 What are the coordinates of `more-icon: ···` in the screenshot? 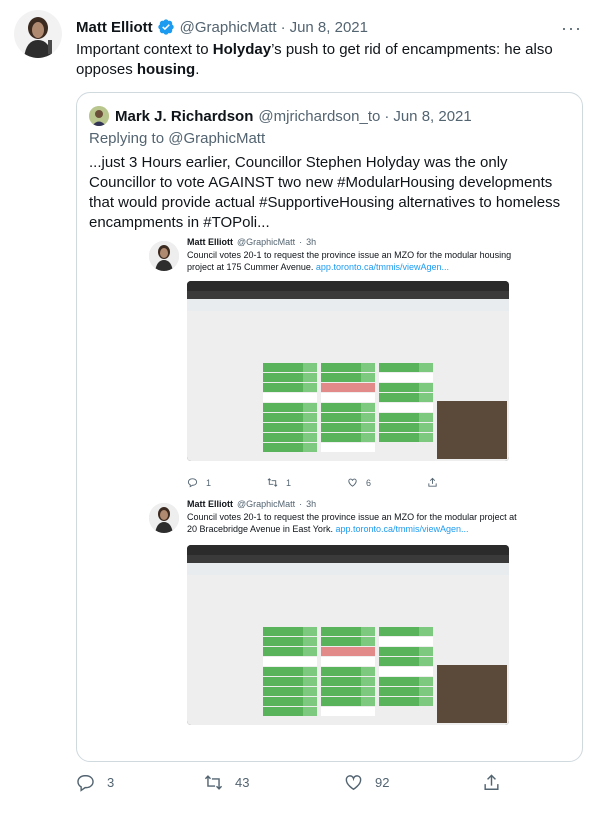 It's located at (571, 28).